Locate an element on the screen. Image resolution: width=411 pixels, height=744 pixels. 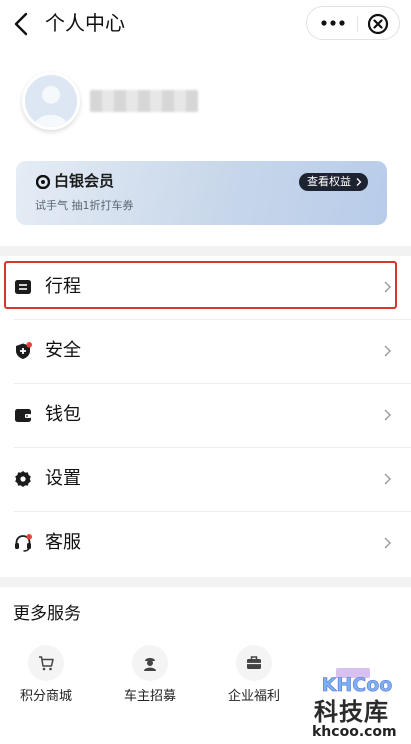
service-points-mall: 积分商城 is located at coordinates (46, 680).